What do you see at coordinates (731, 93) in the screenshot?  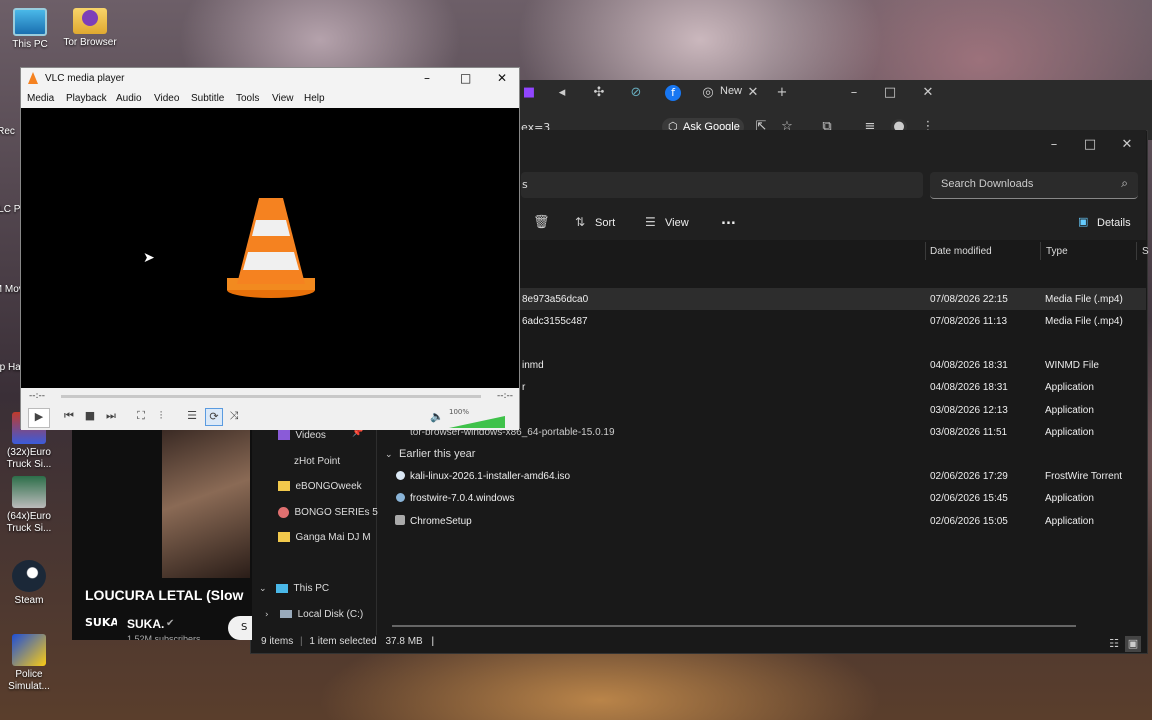 I see `tab-new: New` at bounding box center [731, 93].